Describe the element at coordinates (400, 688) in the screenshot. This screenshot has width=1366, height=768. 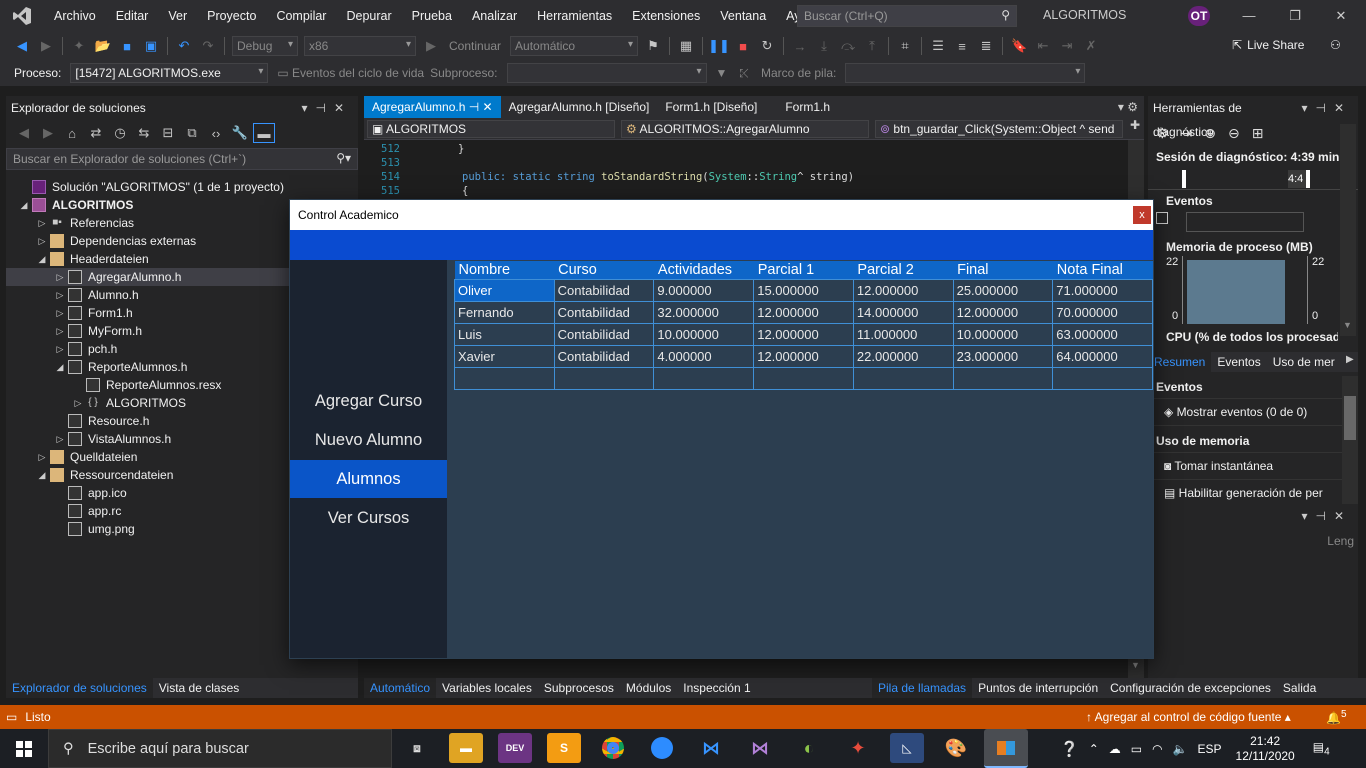
I see `debug-tab: Automático` at that location.